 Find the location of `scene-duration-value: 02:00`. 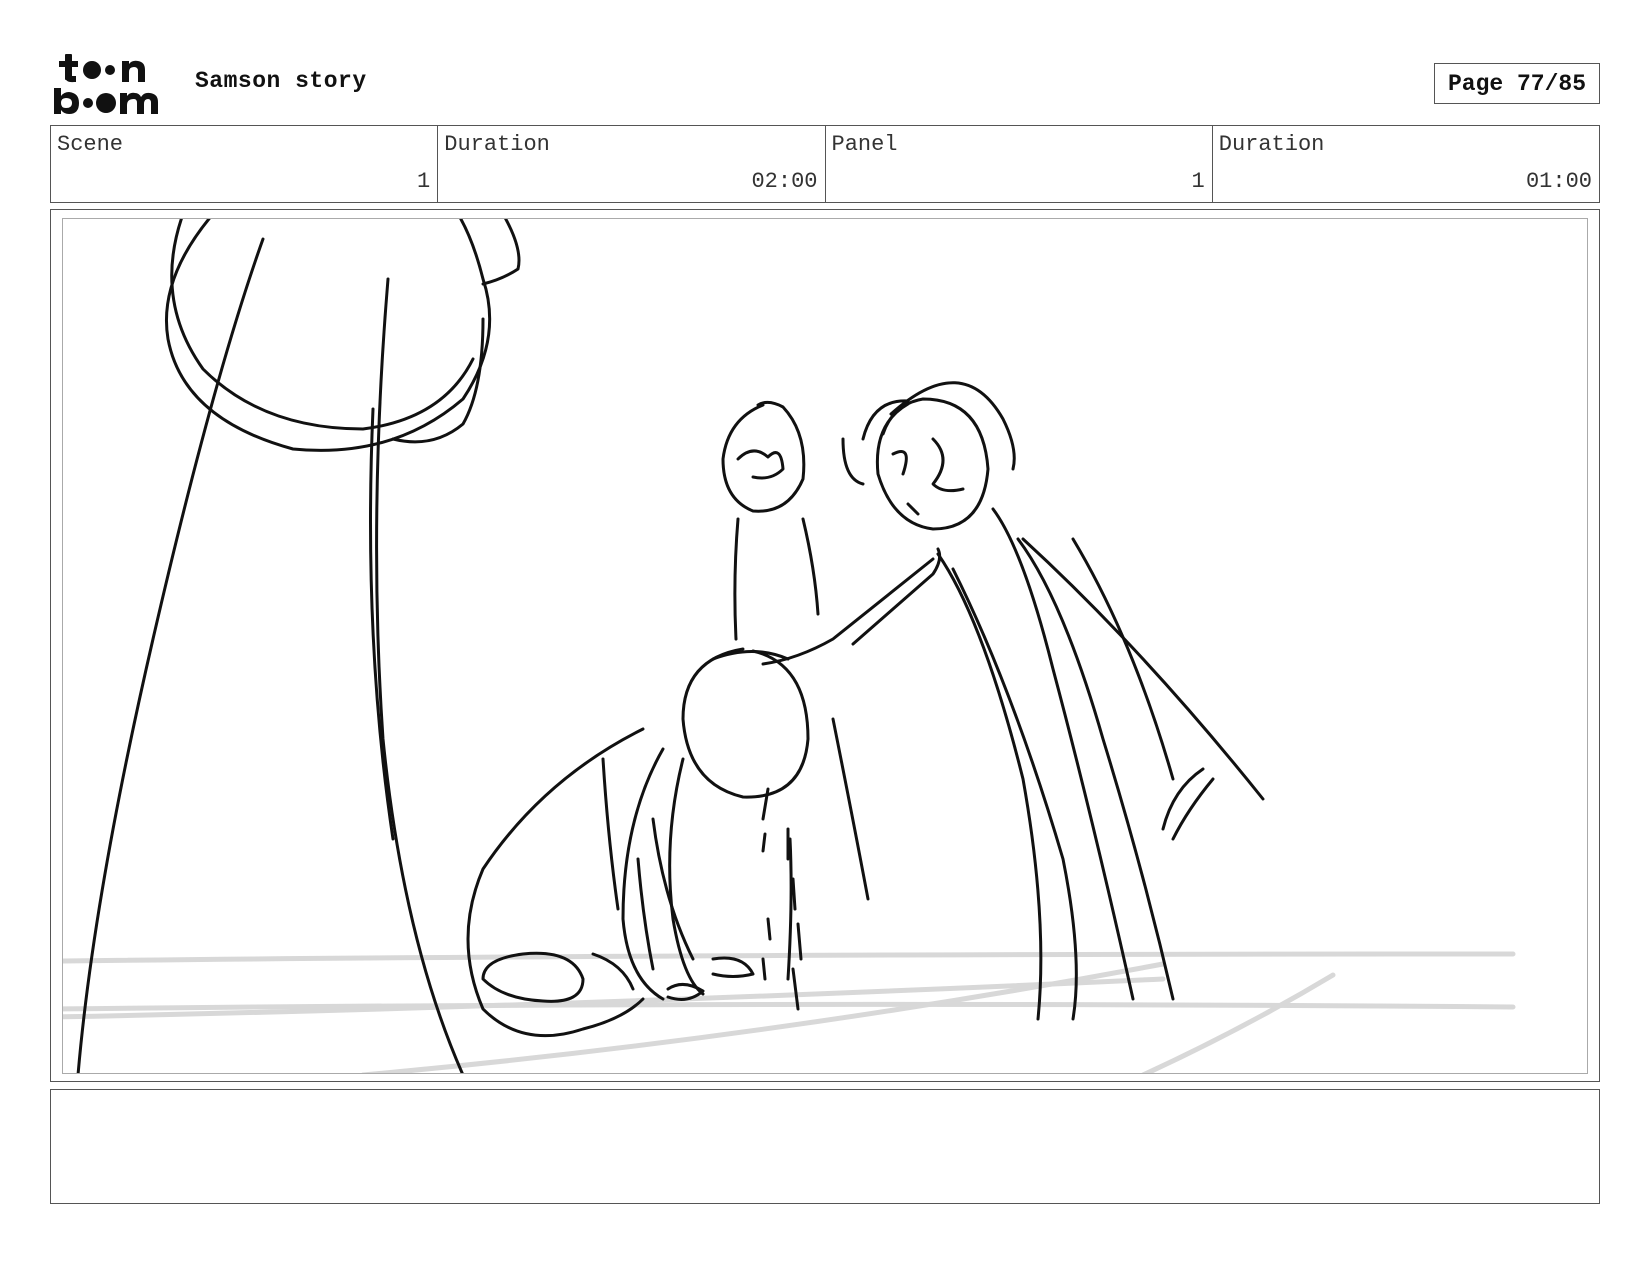

scene-duration-value: 02:00 is located at coordinates (784, 181).